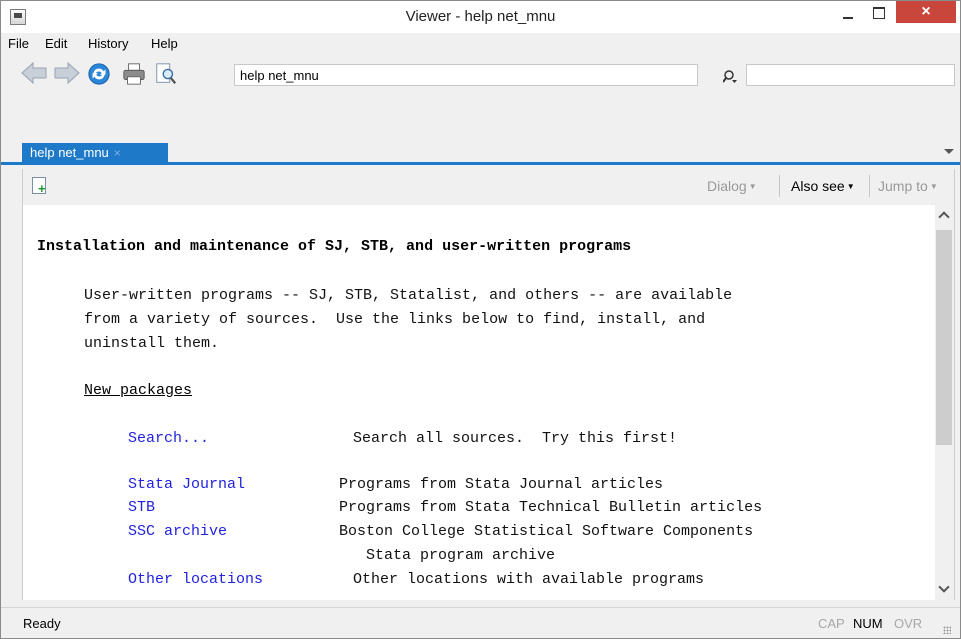  Describe the element at coordinates (944, 215) in the screenshot. I see `scroll-up-icon` at that location.